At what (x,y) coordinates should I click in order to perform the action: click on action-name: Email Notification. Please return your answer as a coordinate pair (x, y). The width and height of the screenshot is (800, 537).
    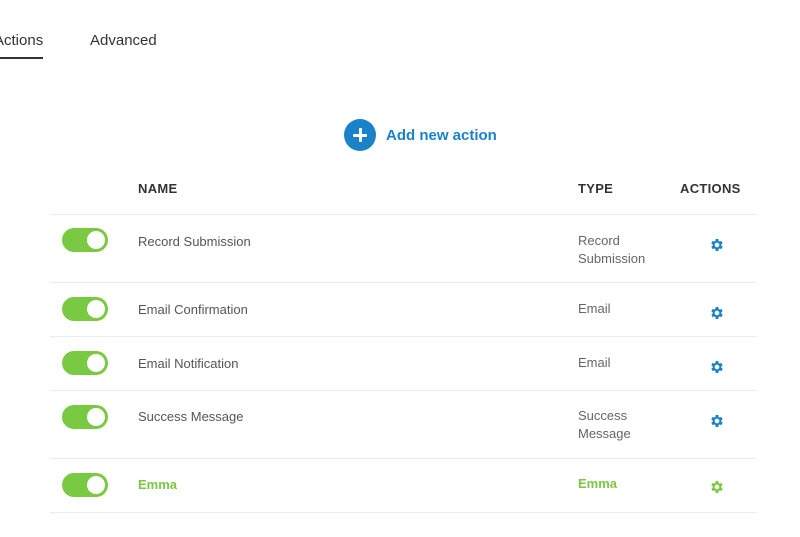
    Looking at the image, I should click on (188, 363).